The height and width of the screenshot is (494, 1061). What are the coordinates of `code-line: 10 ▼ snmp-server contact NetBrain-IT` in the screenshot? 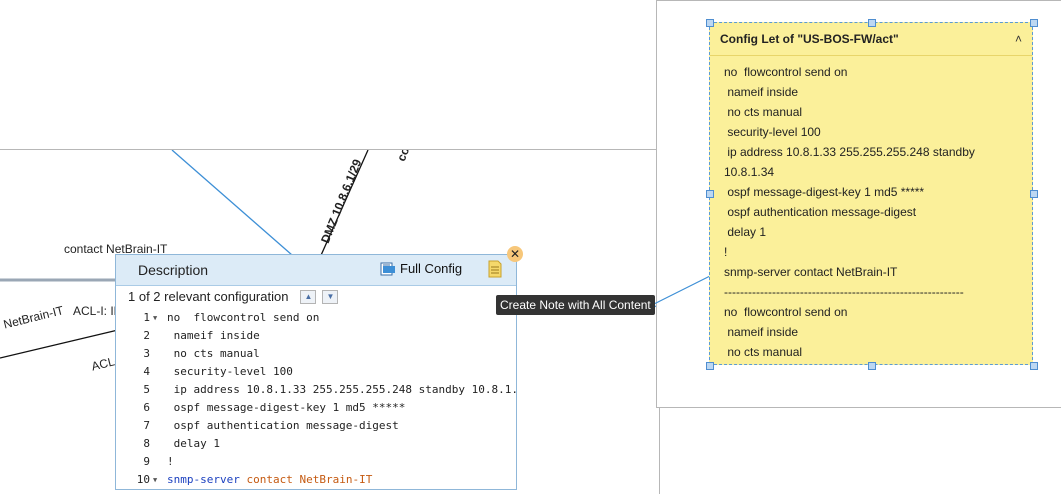 It's located at (316, 480).